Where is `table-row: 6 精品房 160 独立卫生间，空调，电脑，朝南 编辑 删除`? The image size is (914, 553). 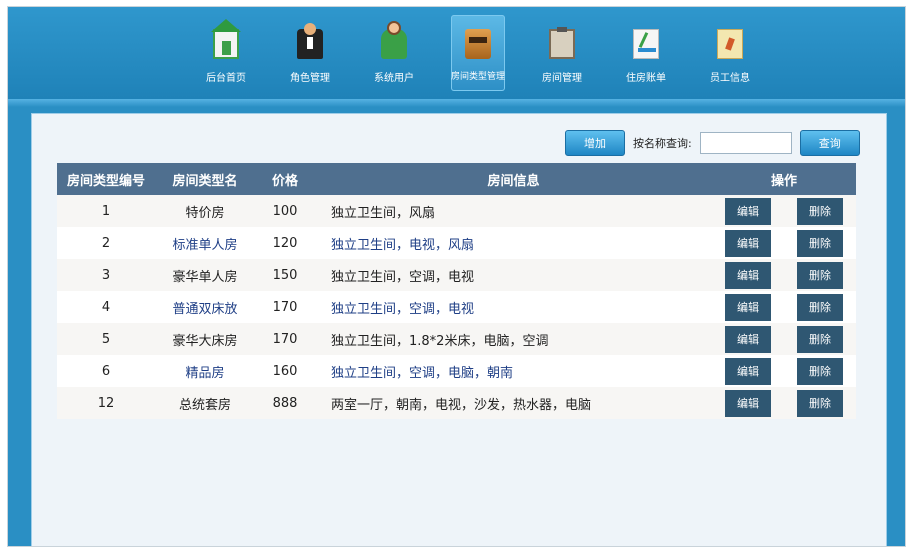 table-row: 6 精品房 160 独立卫生间，空调，电脑，朝南 编辑 删除 is located at coordinates (456, 371).